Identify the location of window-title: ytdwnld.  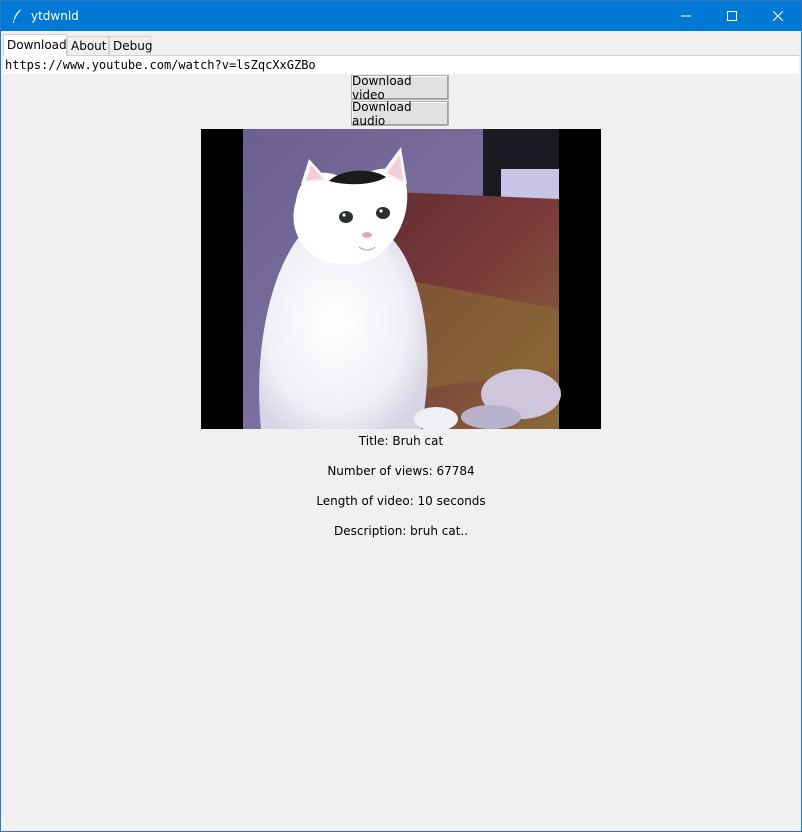
(55, 16).